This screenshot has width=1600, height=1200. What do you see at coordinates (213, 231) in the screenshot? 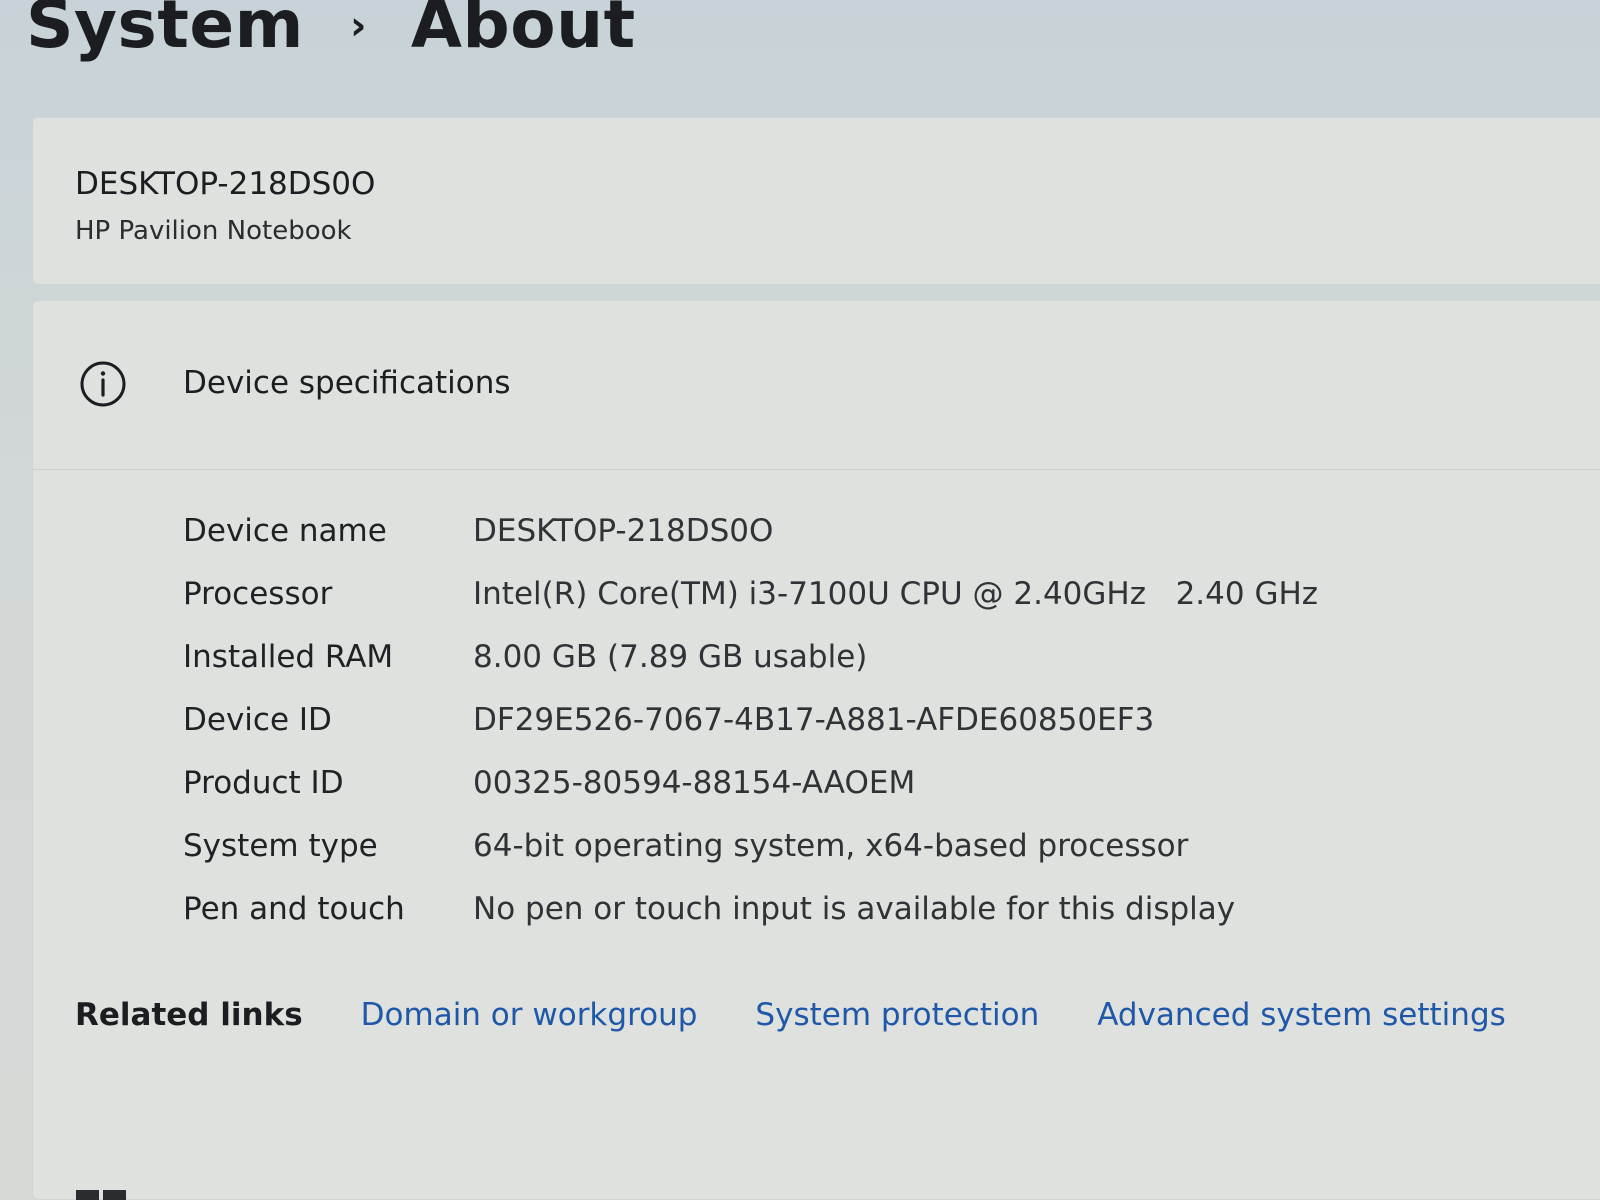
I see `device-model: HP Pavilion Notebook` at bounding box center [213, 231].